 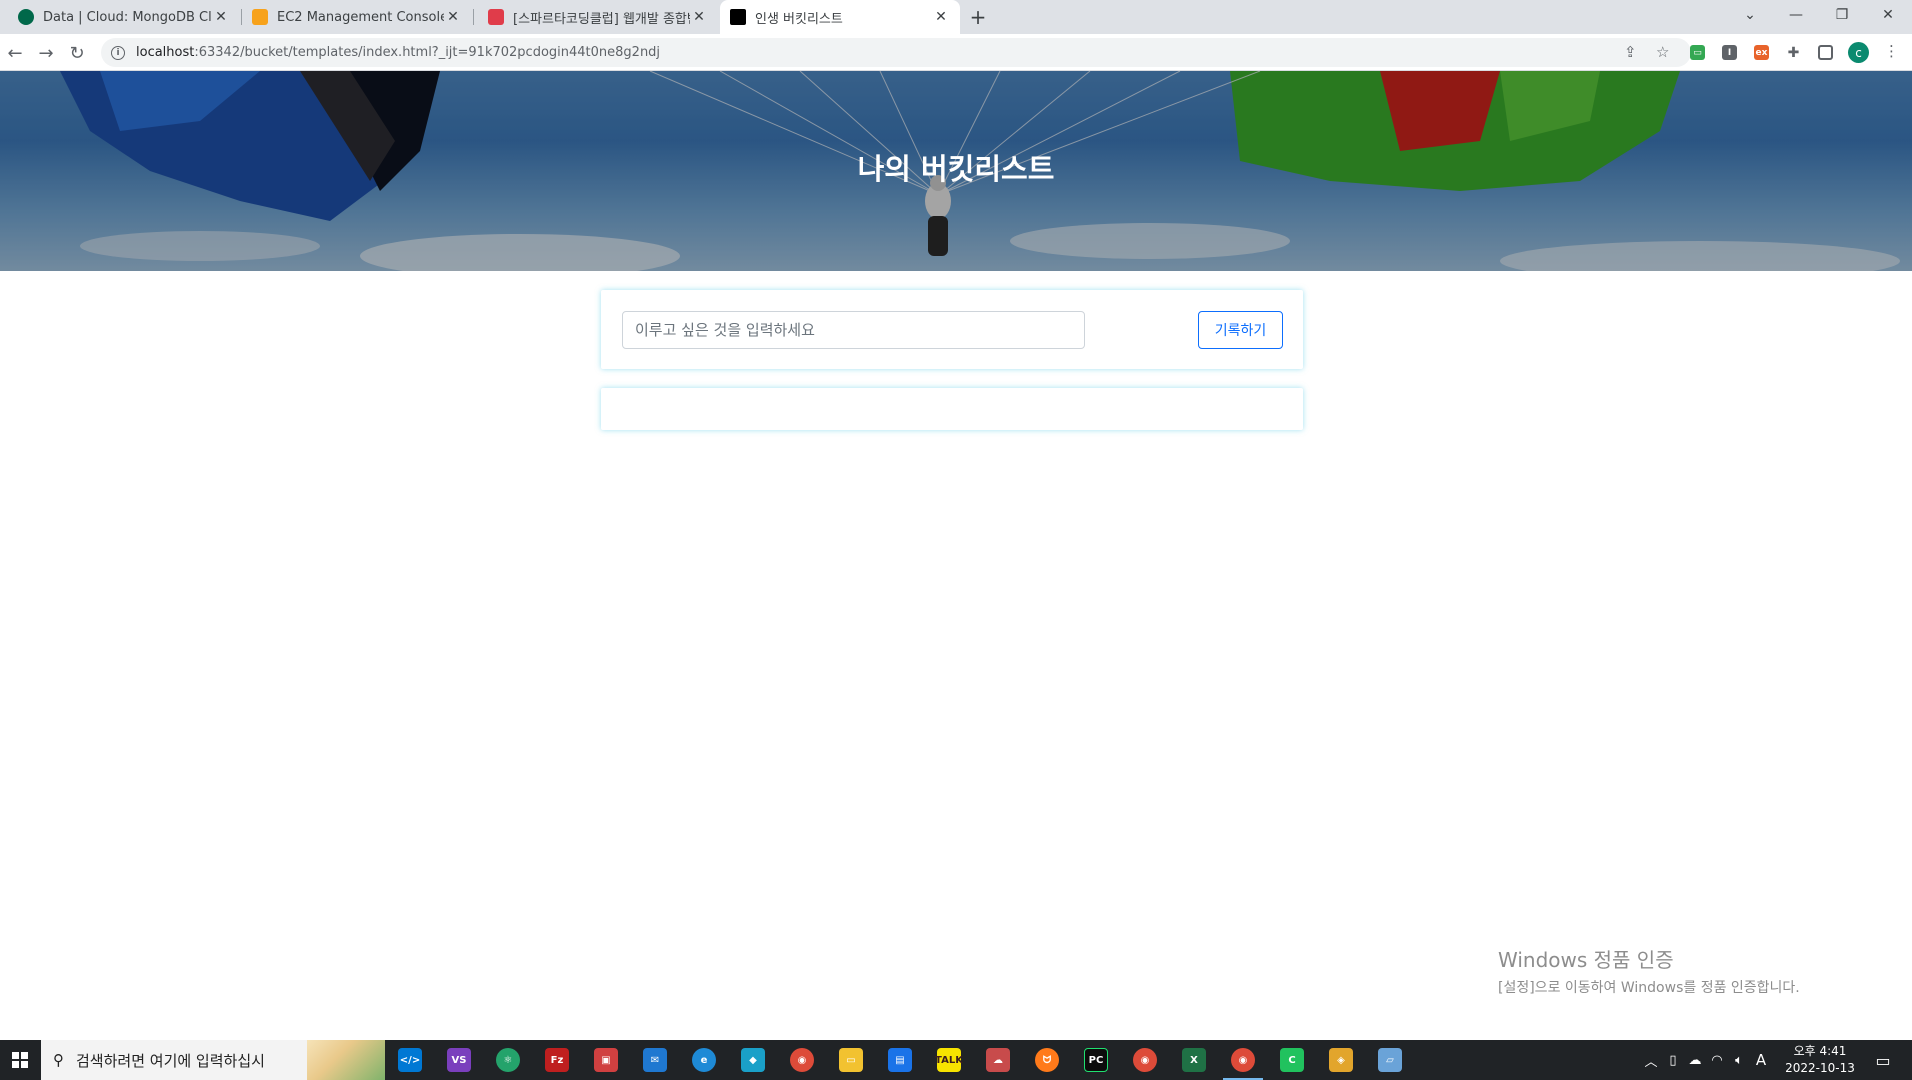 I want to click on watermark-title: Windows 정품 인증, so click(x=1586, y=960).